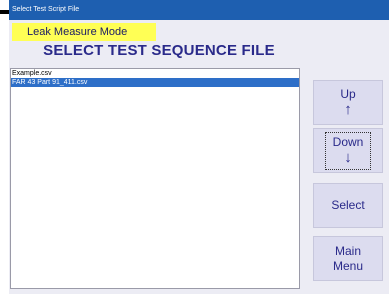 Image resolution: width=389 pixels, height=294 pixels. What do you see at coordinates (348, 94) in the screenshot?
I see `up-button-label: Up` at bounding box center [348, 94].